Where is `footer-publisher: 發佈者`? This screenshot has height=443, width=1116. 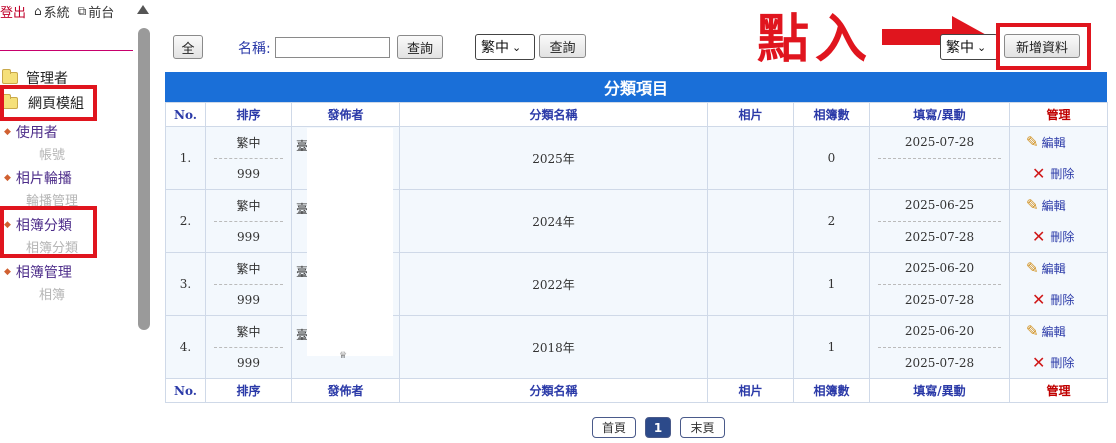
footer-publisher: 發佈者 is located at coordinates (345, 390).